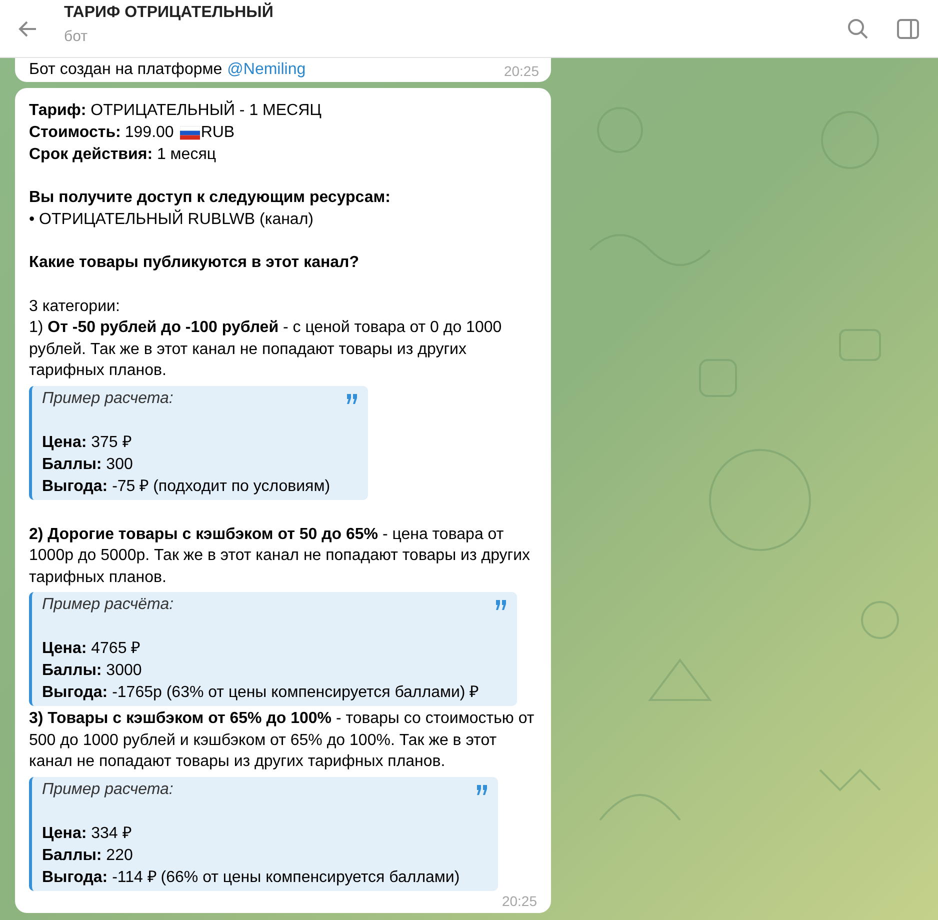 The image size is (938, 920). Describe the element at coordinates (194, 263) in the screenshot. I see `message-heading: Какие товары публикуются в этот канал?` at that location.